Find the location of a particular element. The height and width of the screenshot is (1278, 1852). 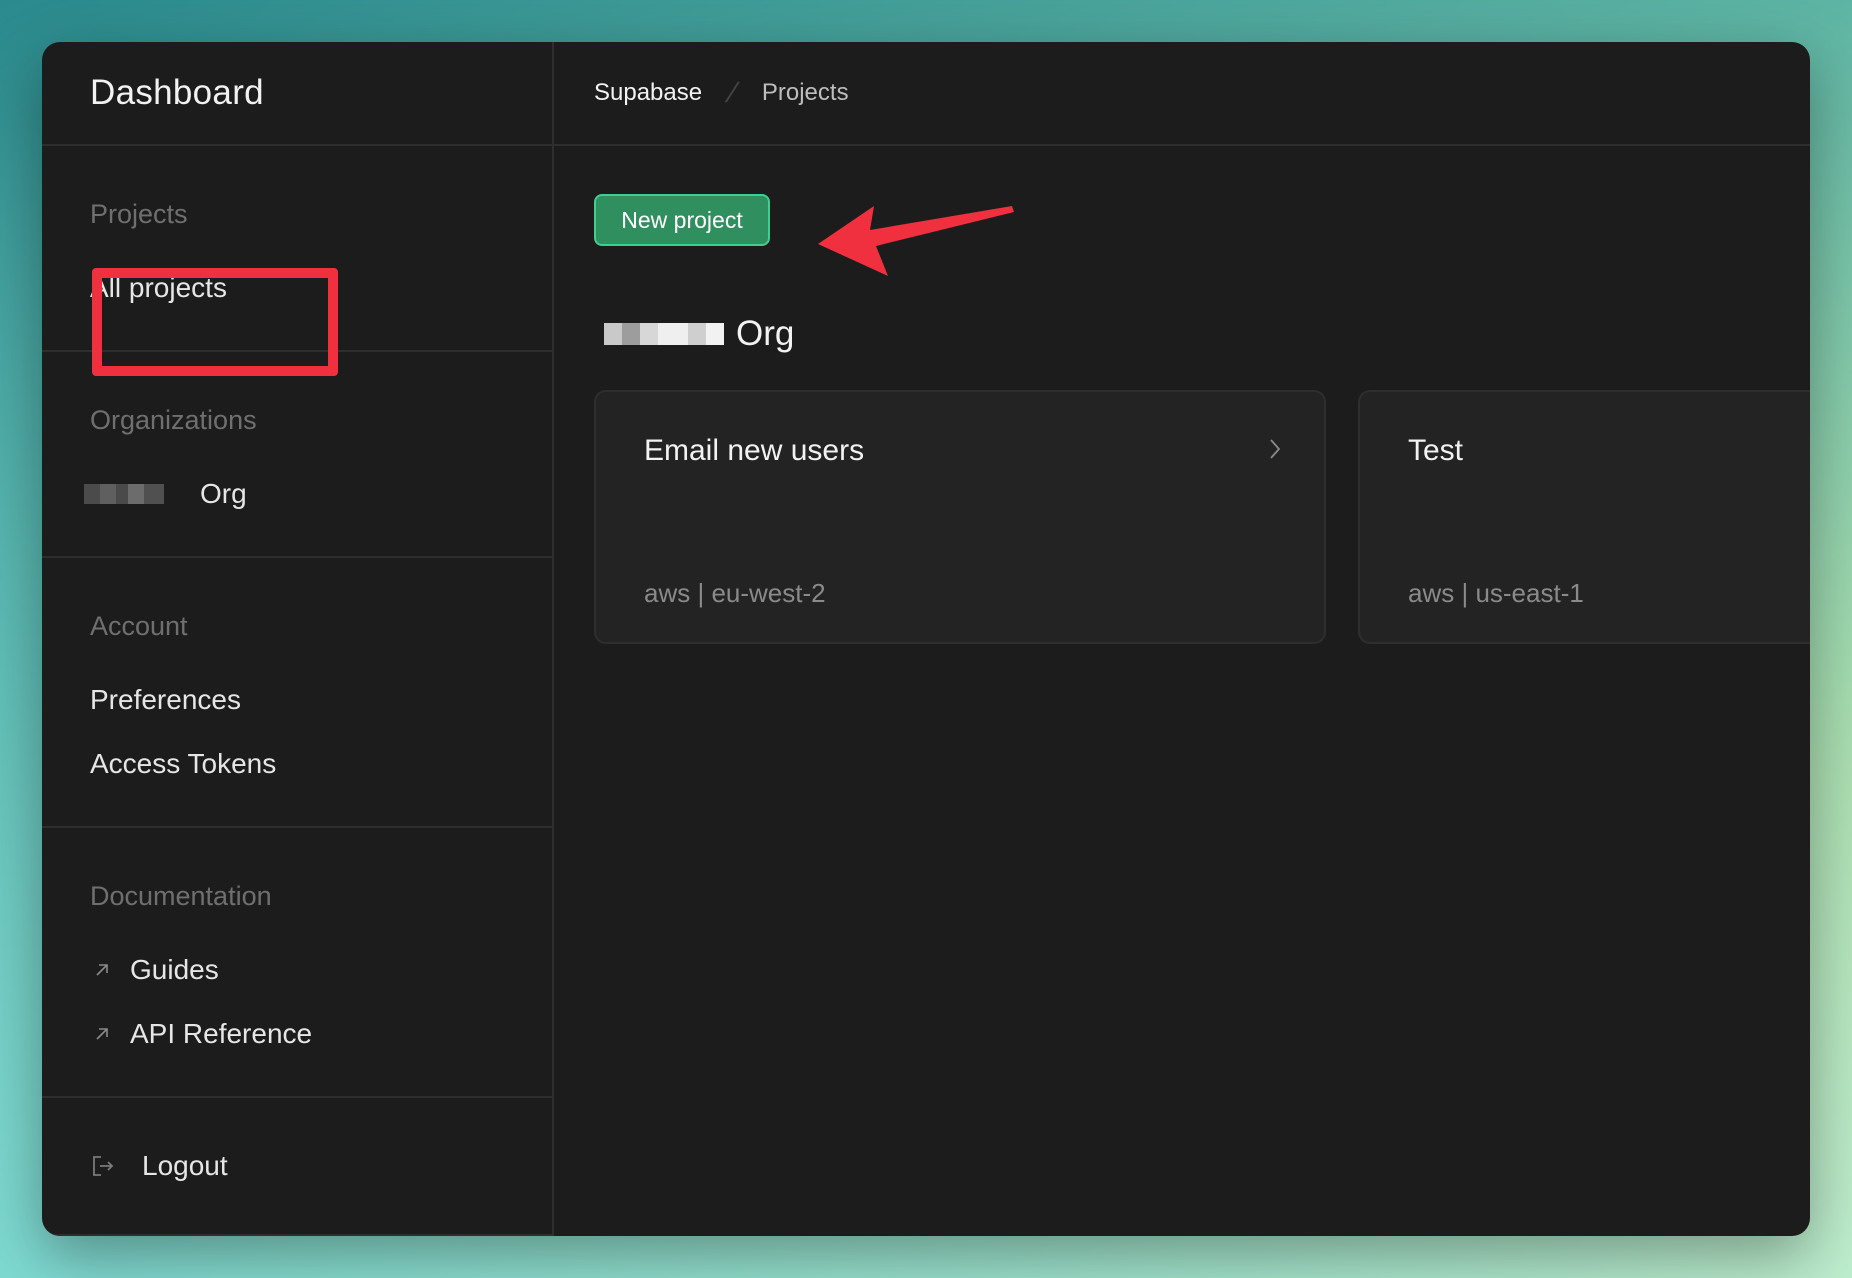

logout-button: Logout is located at coordinates (297, 1166).